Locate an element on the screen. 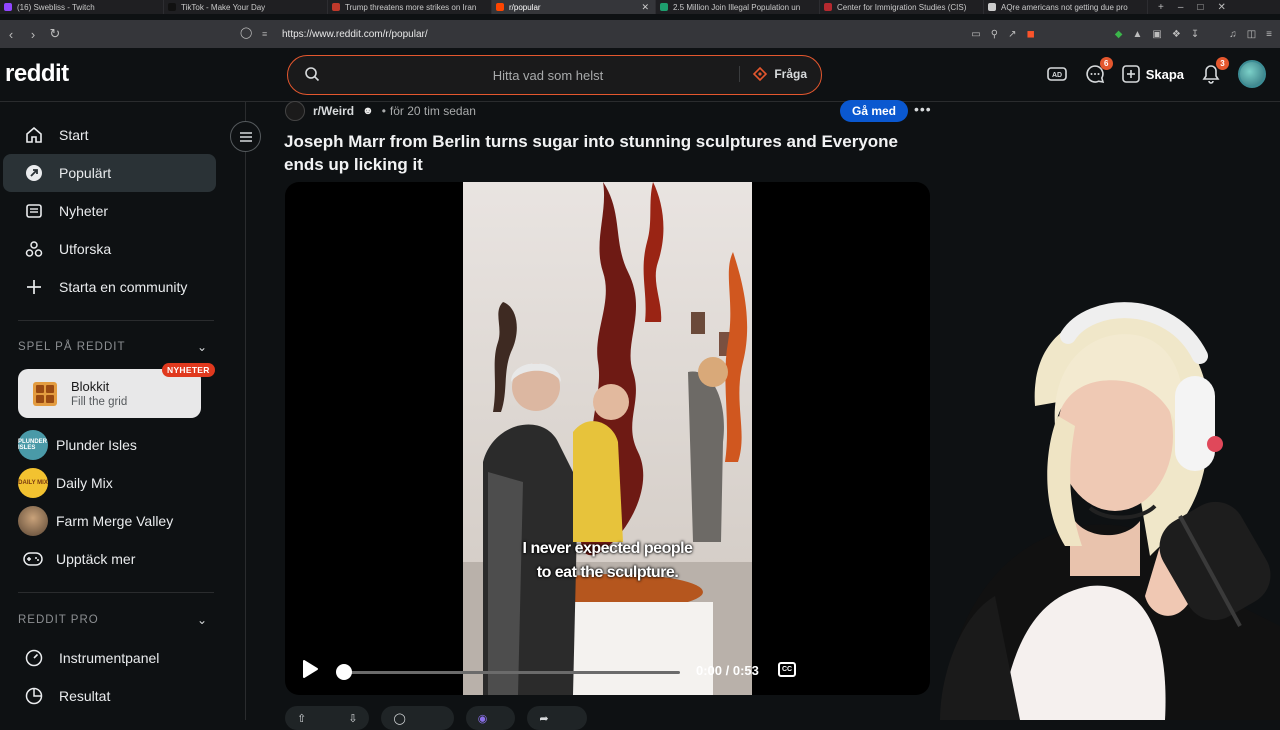  pro-section-header: REDDIT PRO ⌄ is located at coordinates (113, 620).